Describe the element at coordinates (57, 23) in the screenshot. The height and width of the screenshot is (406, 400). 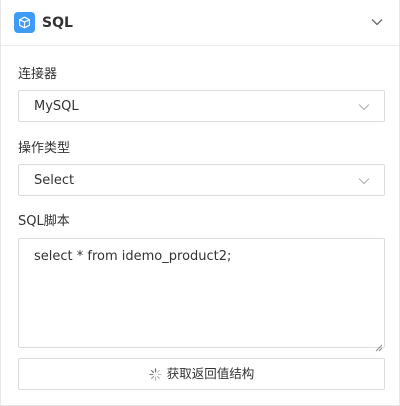
I see `panel-title: SQL` at that location.